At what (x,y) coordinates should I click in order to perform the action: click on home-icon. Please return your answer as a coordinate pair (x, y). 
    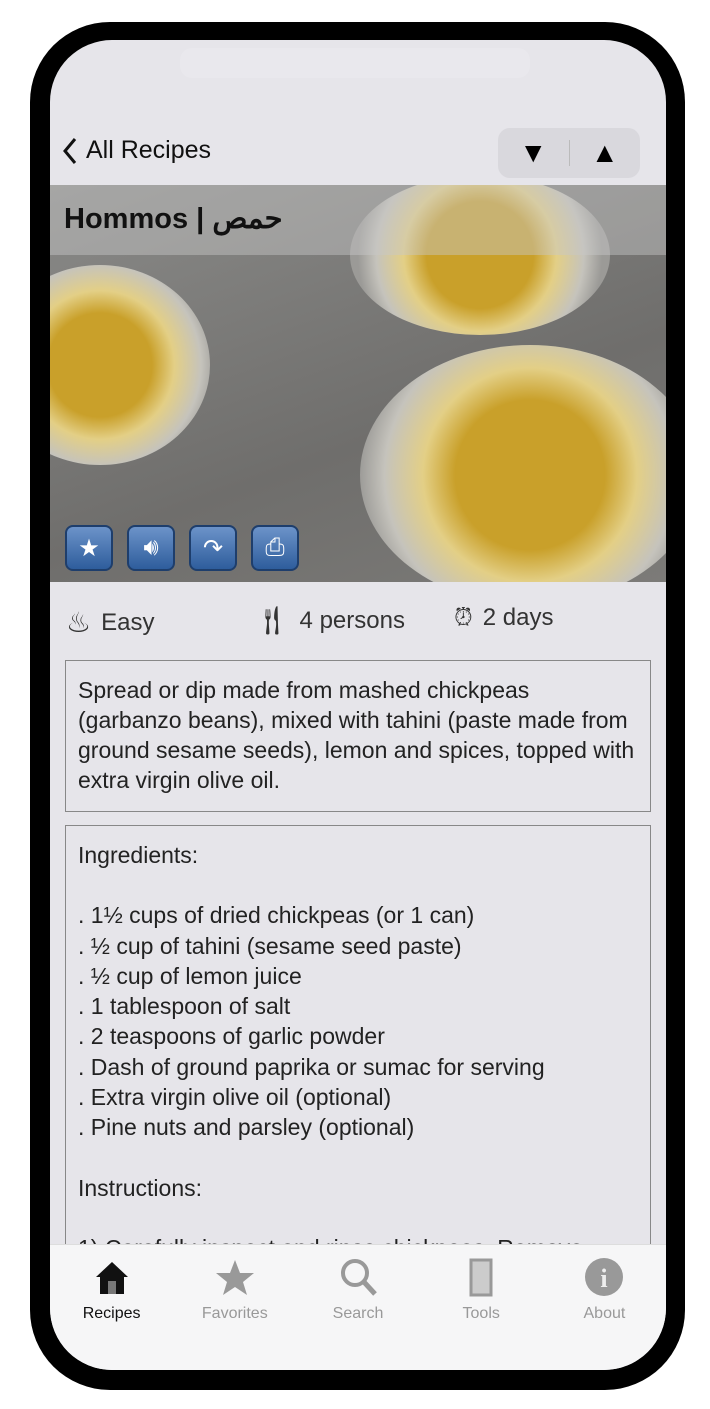
    Looking at the image, I should click on (111, 1278).